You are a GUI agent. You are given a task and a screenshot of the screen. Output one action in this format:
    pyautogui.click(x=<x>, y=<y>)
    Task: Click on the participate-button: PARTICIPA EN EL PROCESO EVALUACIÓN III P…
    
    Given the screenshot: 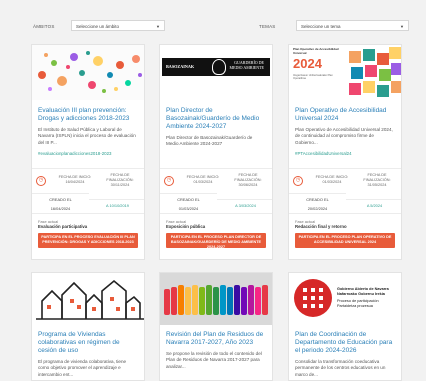 What is the action you would take?
    pyautogui.click(x=88, y=240)
    